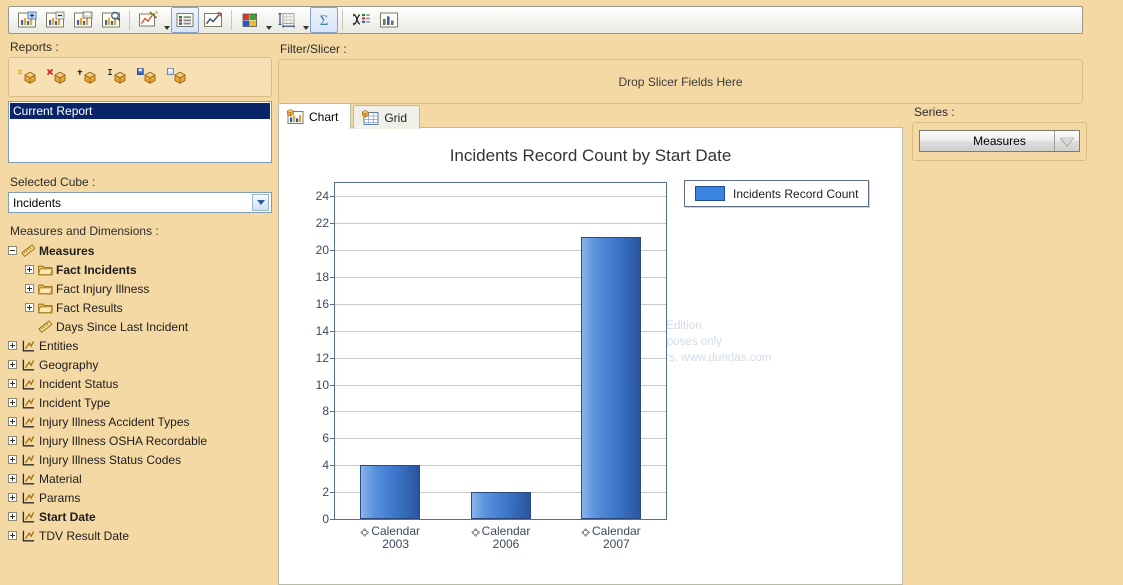  What do you see at coordinates (185, 20) in the screenshot?
I see `show-legend-icon` at bounding box center [185, 20].